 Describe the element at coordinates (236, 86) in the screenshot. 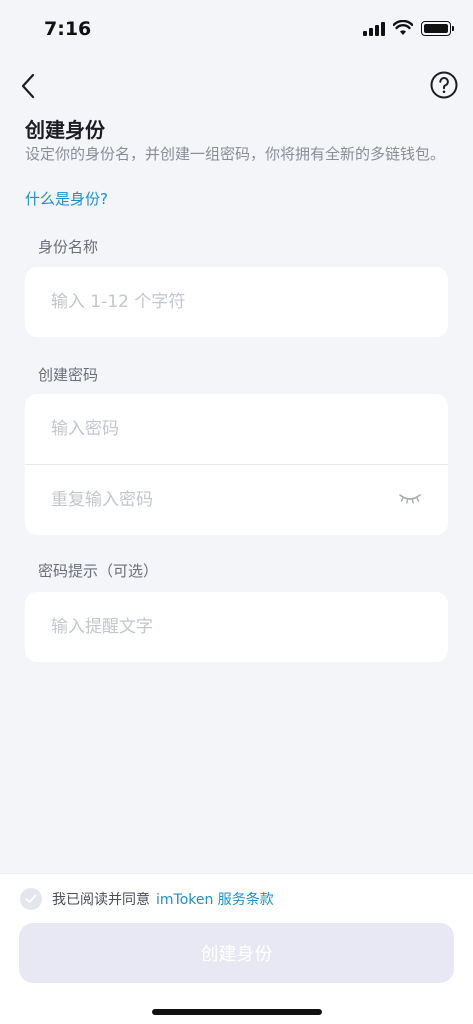

I see `nav-bar` at that location.